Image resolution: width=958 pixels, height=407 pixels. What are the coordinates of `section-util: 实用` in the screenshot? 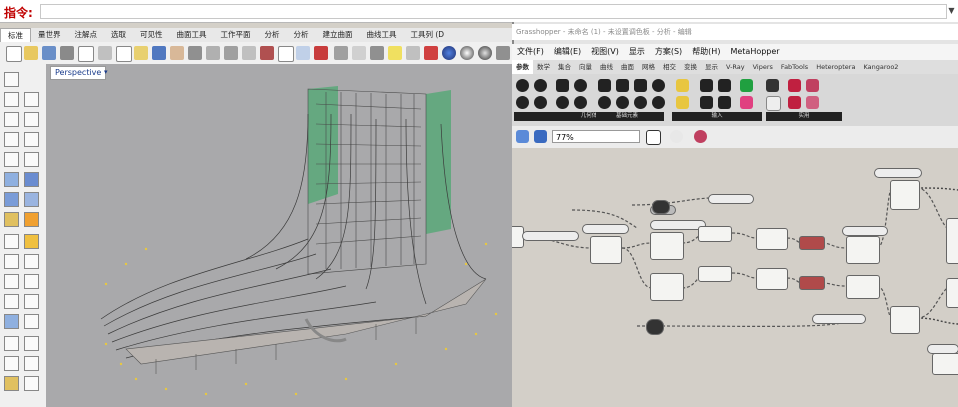 It's located at (804, 116).